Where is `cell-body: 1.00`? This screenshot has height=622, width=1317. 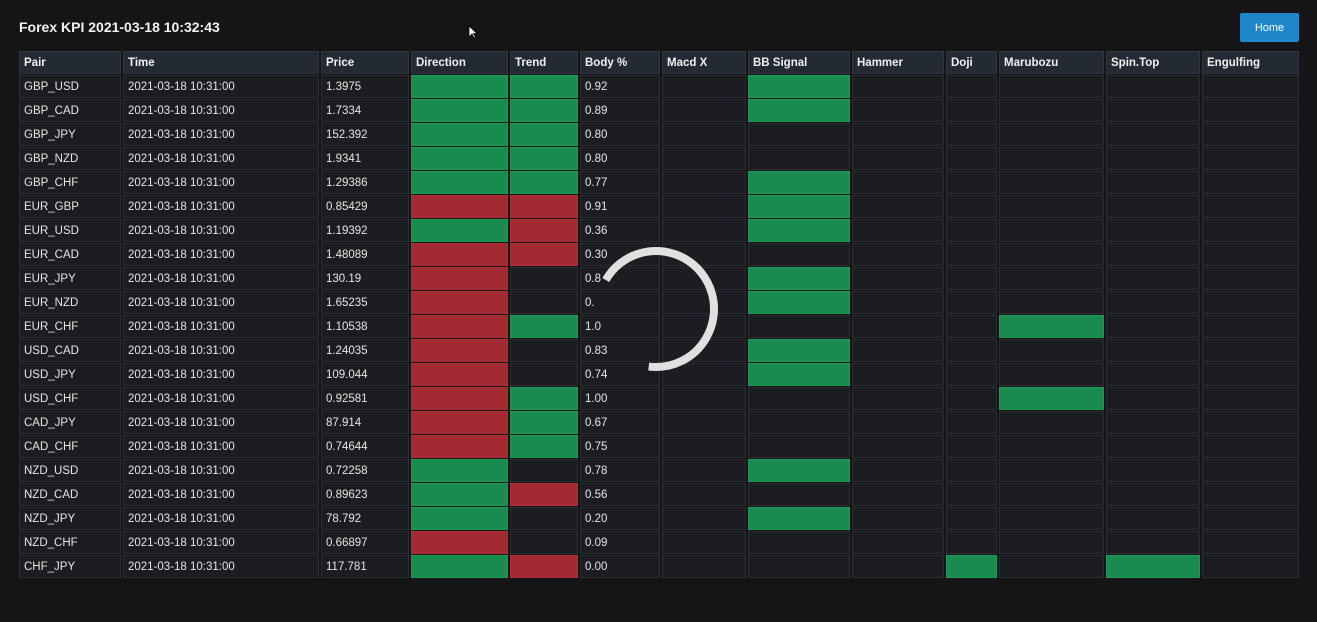
cell-body: 1.00 is located at coordinates (620, 398).